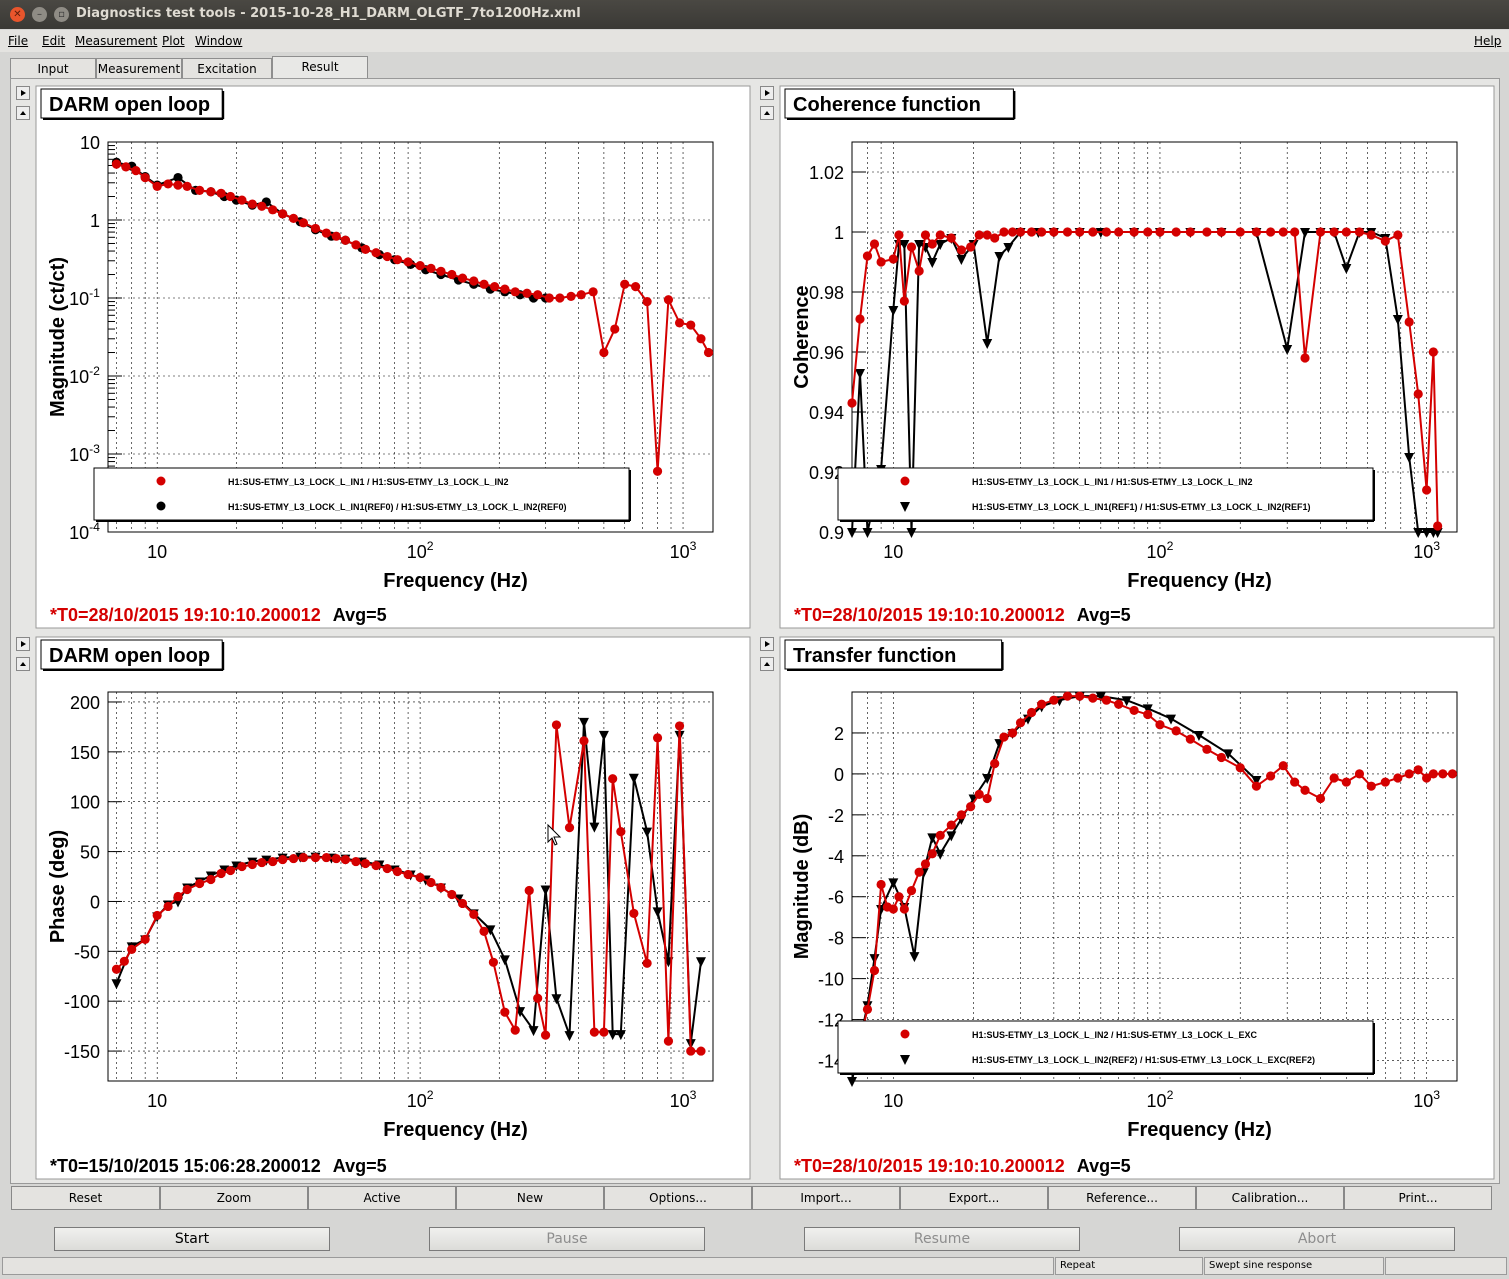 The width and height of the screenshot is (1509, 1279). Describe the element at coordinates (754, 41) in the screenshot. I see `menu-bar: File Edit Measurement Plot Window Help` at that location.